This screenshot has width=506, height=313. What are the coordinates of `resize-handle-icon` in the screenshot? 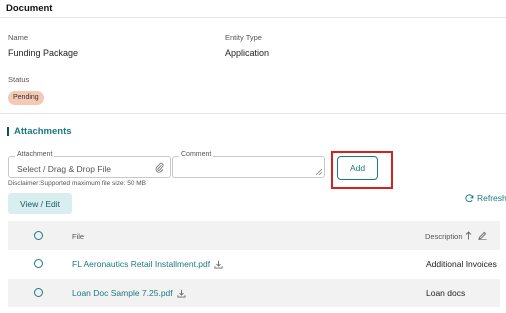 It's located at (319, 172).